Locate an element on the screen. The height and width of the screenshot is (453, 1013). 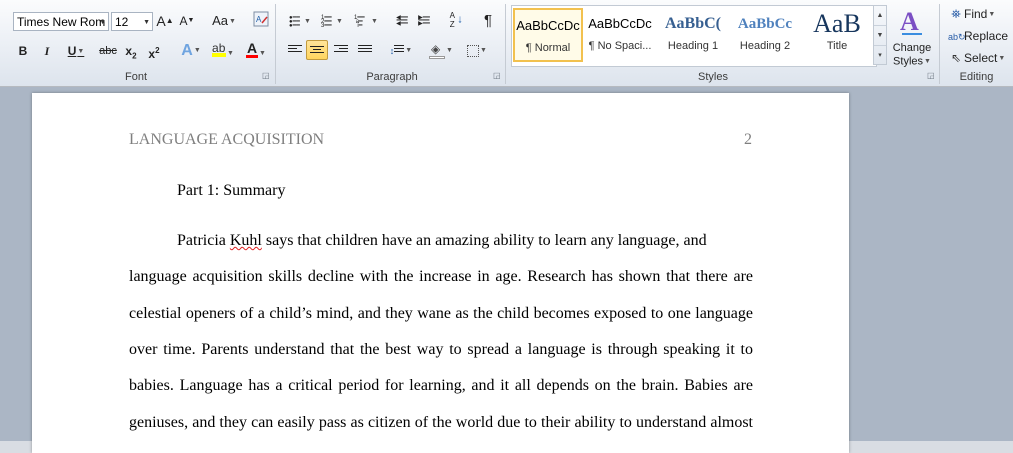
align-left-button is located at coordinates (295, 50).